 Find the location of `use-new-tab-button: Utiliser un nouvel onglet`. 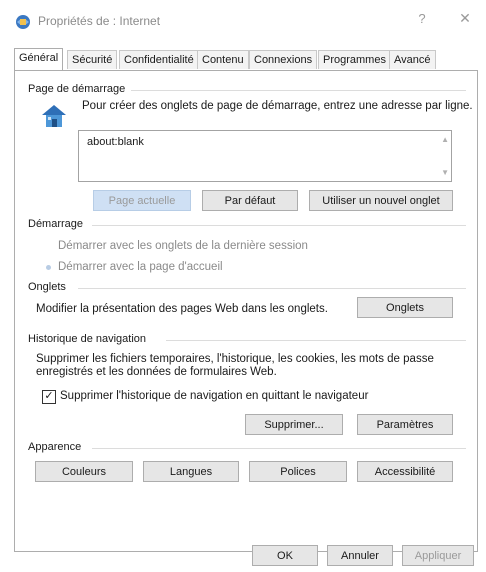

use-new-tab-button: Utiliser un nouvel onglet is located at coordinates (381, 200).